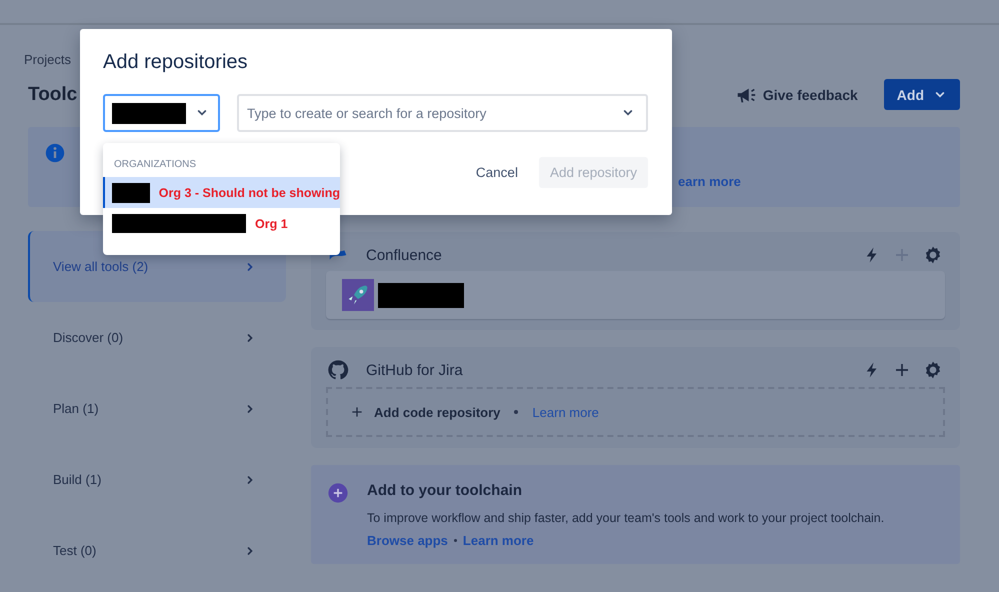 The height and width of the screenshot is (592, 999). What do you see at coordinates (176, 62) in the screenshot?
I see `dialog-title: Add repositories` at bounding box center [176, 62].